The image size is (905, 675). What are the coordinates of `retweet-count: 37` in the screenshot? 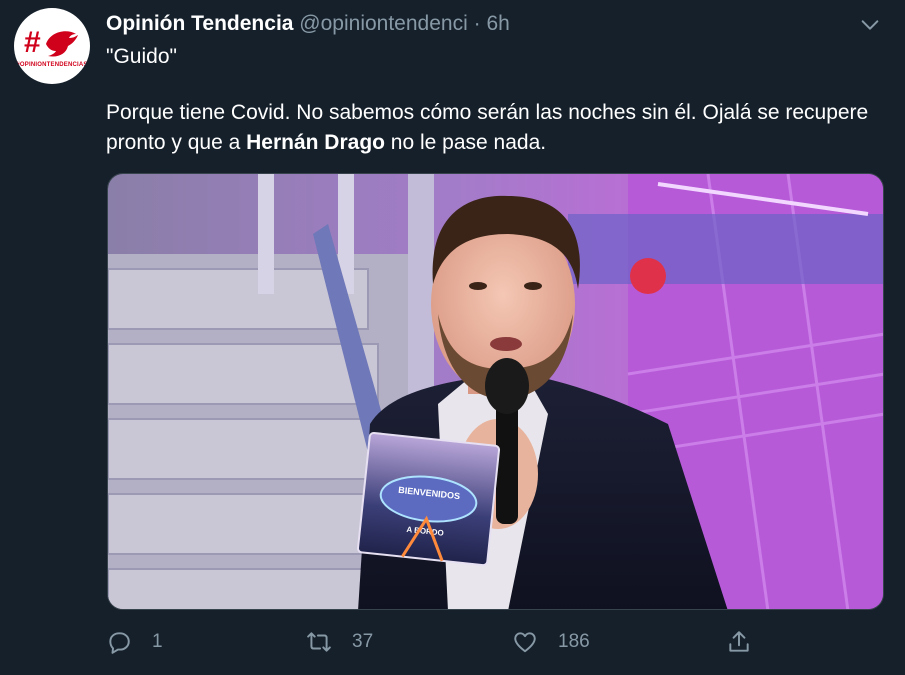 It's located at (363, 641).